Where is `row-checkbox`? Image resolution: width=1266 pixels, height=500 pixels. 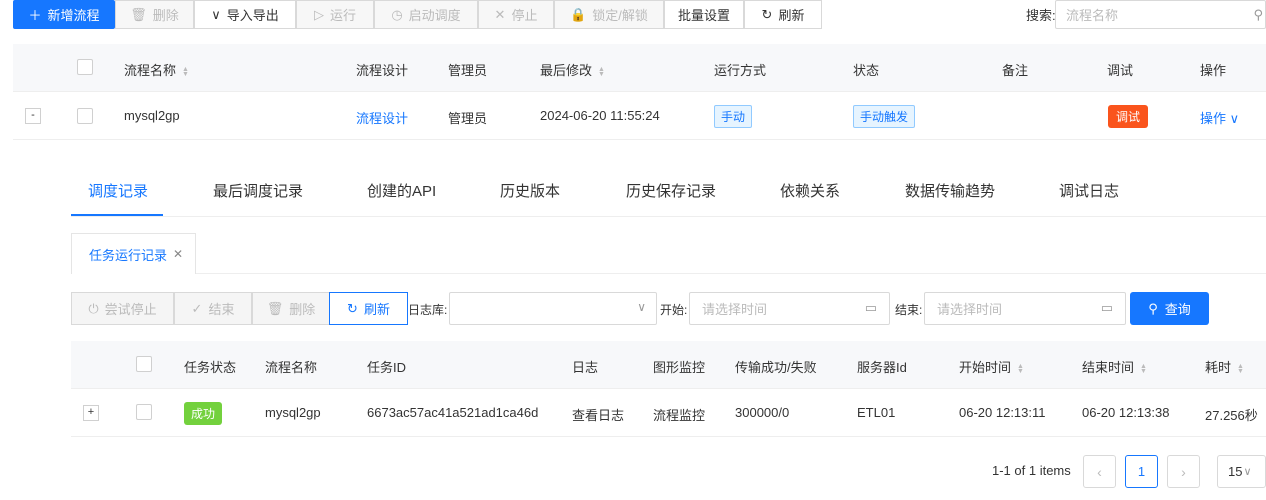 row-checkbox is located at coordinates (85, 116).